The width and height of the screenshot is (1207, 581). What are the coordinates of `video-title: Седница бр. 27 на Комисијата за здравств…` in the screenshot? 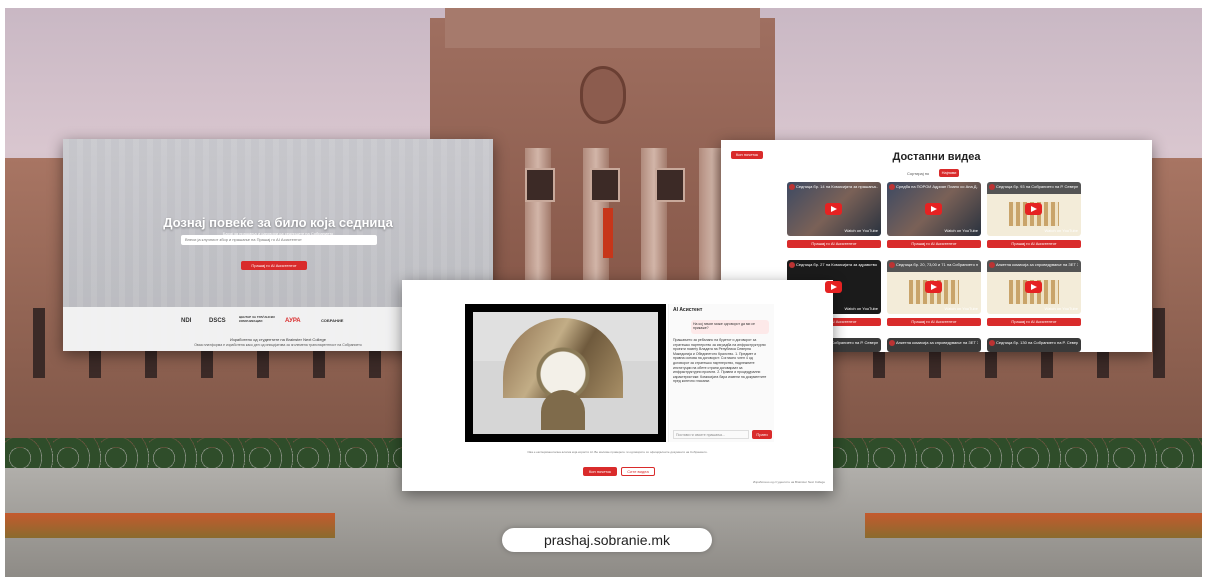 It's located at (837, 264).